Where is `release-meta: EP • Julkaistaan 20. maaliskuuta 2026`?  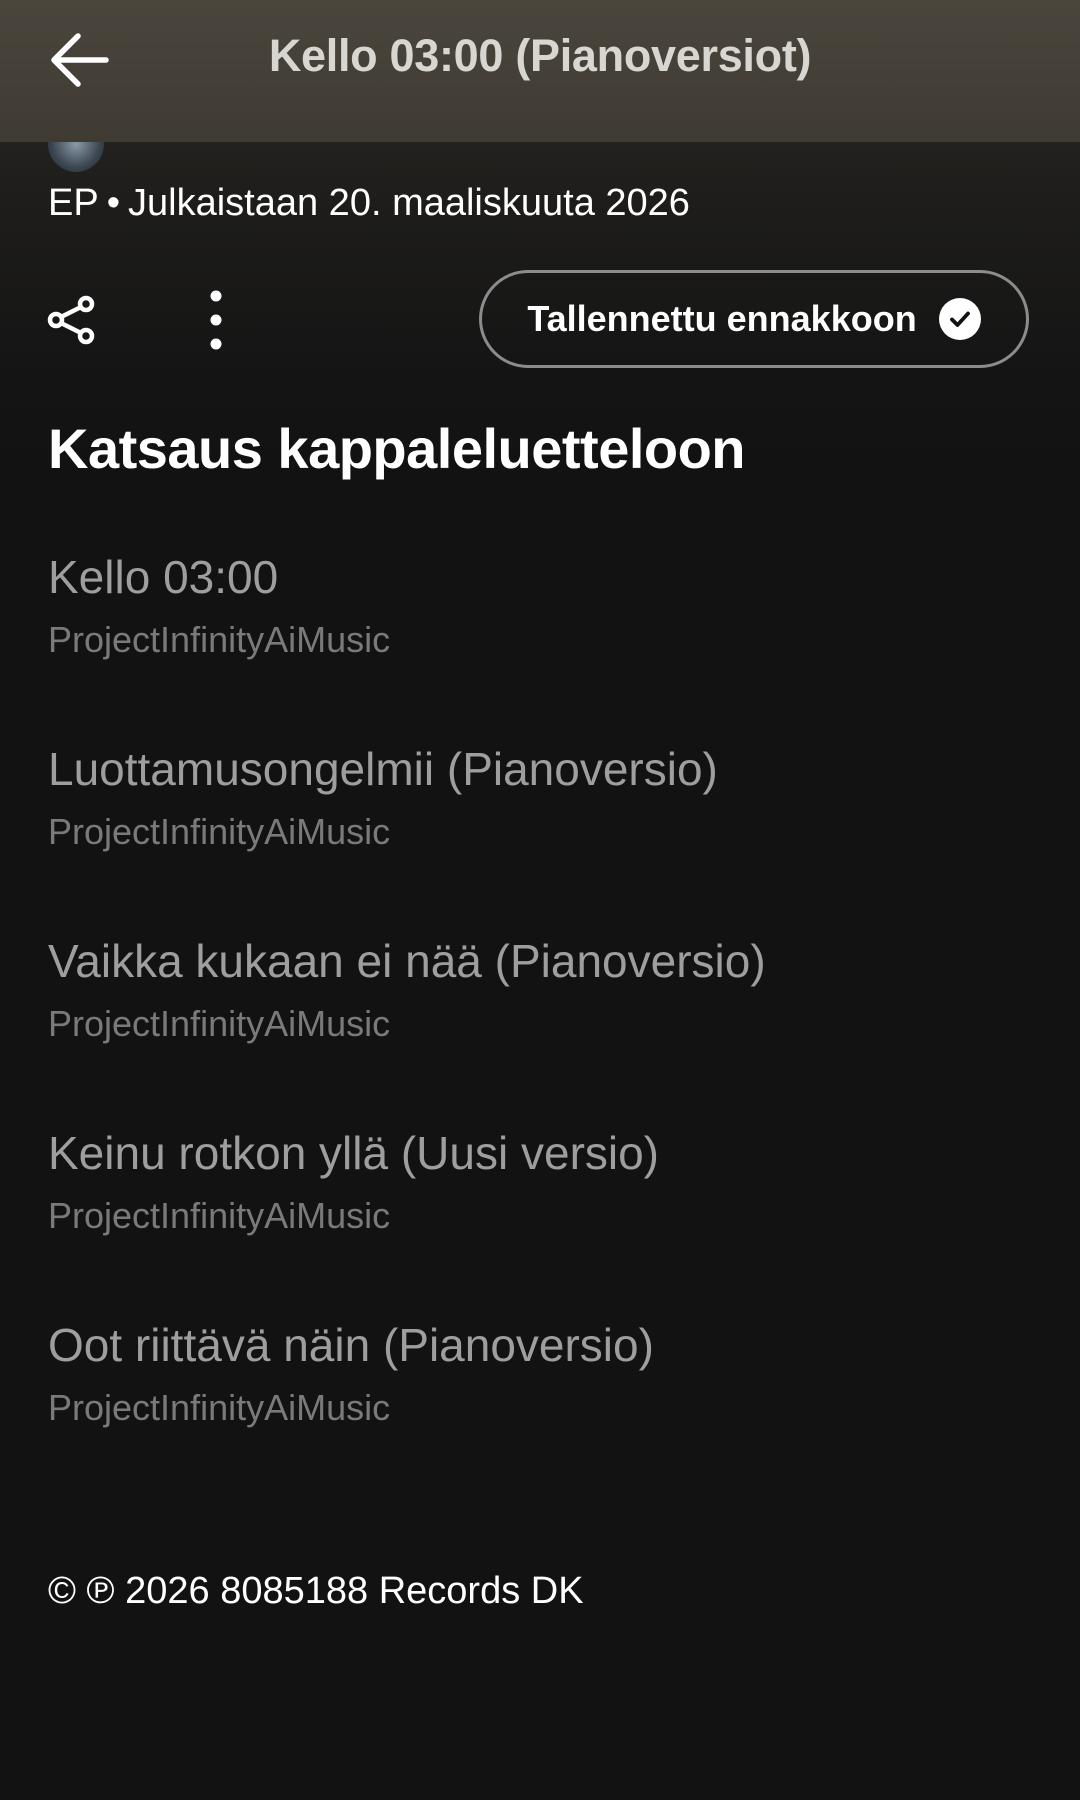
release-meta: EP • Julkaistaan 20. maaliskuuta 2026 is located at coordinates (369, 203).